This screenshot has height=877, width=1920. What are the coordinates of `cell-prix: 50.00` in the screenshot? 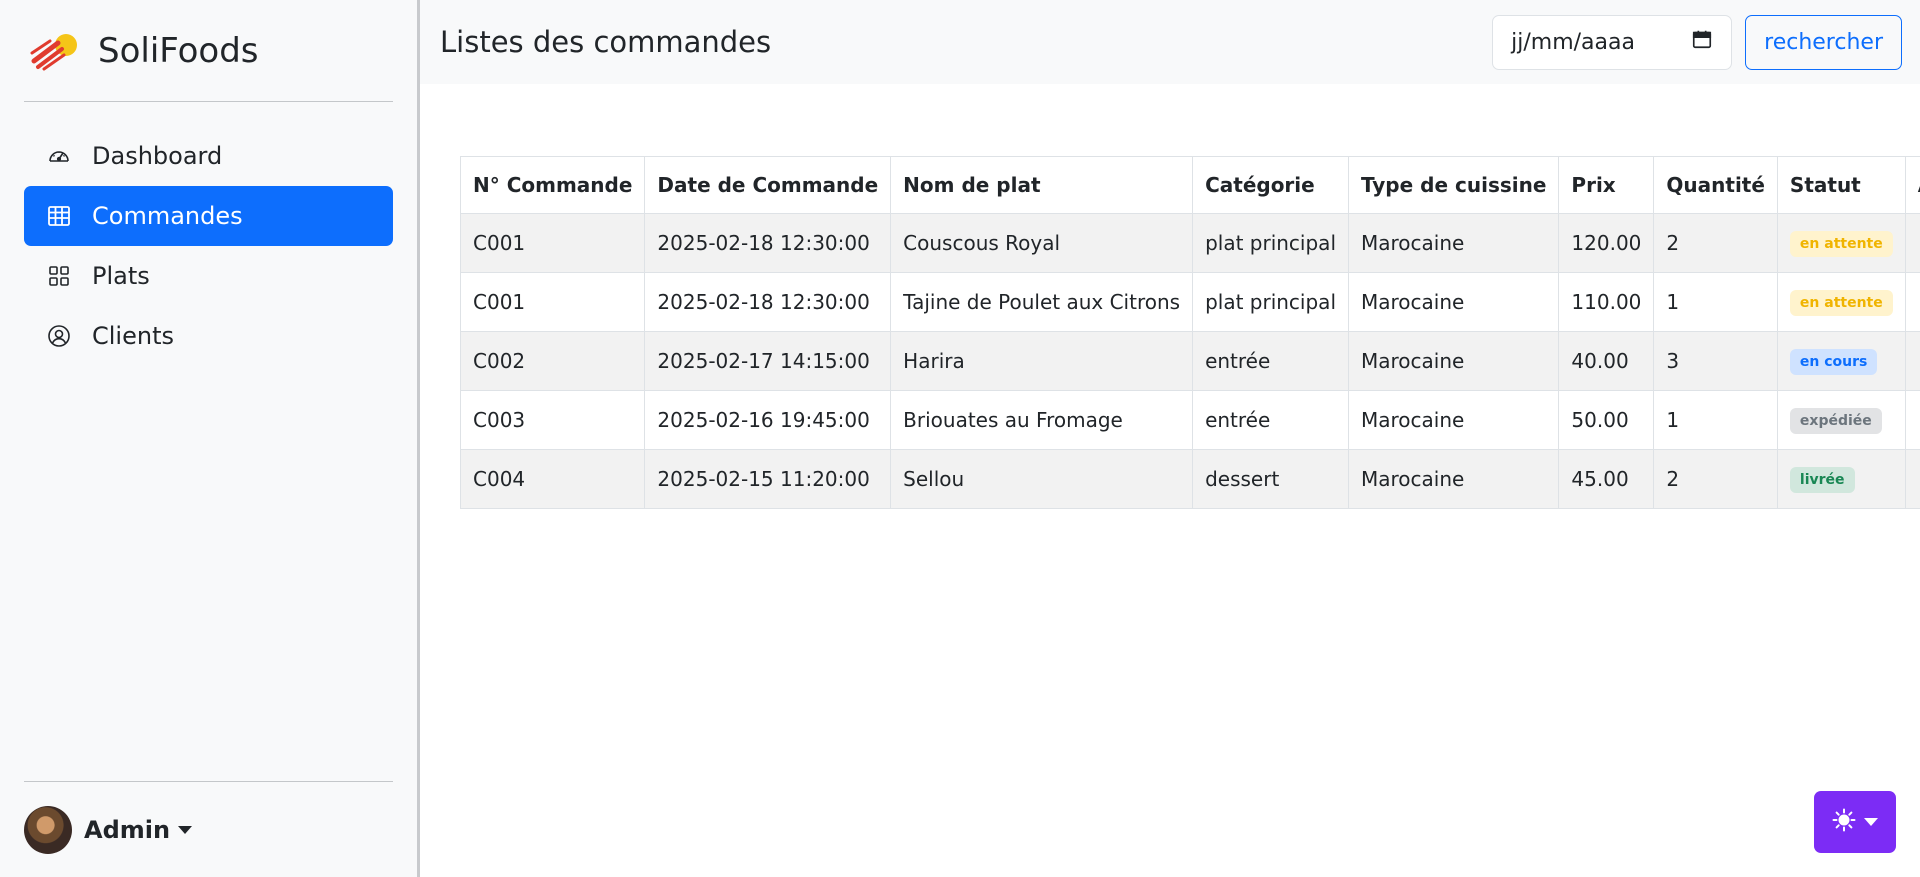 It's located at (1606, 420).